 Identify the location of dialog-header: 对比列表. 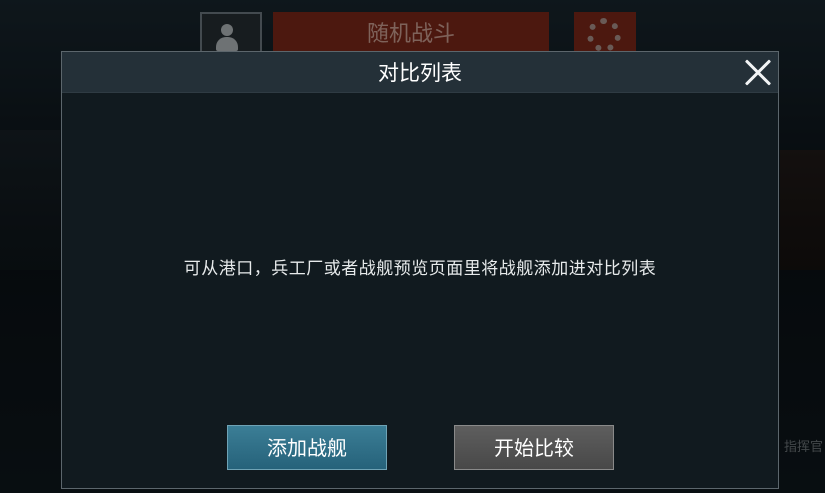
(420, 72).